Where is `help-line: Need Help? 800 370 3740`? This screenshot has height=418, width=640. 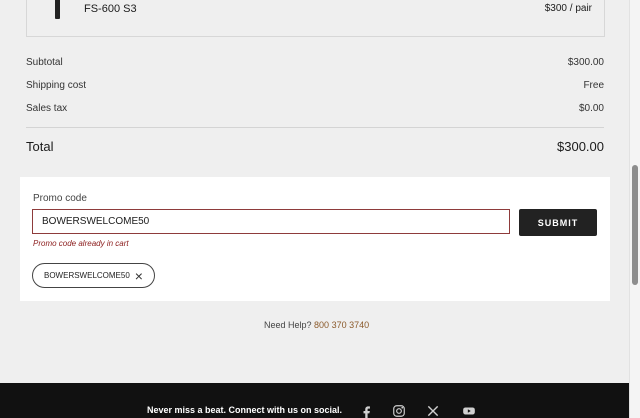 help-line: Need Help? 800 370 3740 is located at coordinates (316, 325).